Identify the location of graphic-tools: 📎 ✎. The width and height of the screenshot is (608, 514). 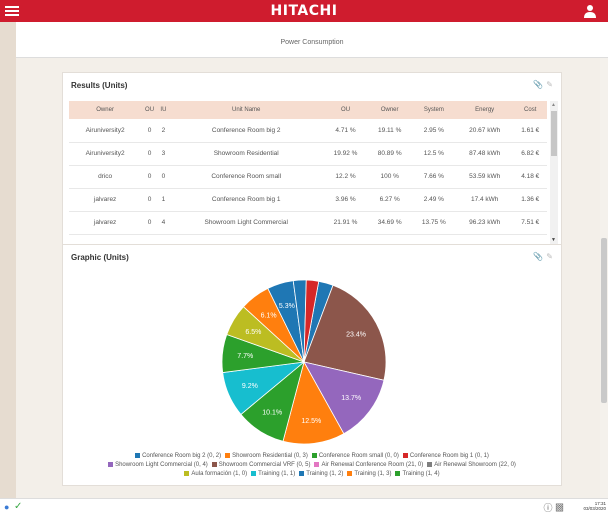
(541, 256).